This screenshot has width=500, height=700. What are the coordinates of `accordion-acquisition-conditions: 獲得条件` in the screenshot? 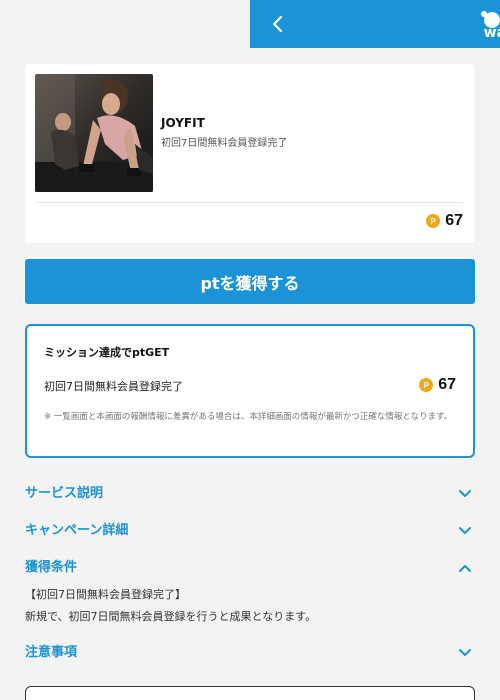 It's located at (250, 568).